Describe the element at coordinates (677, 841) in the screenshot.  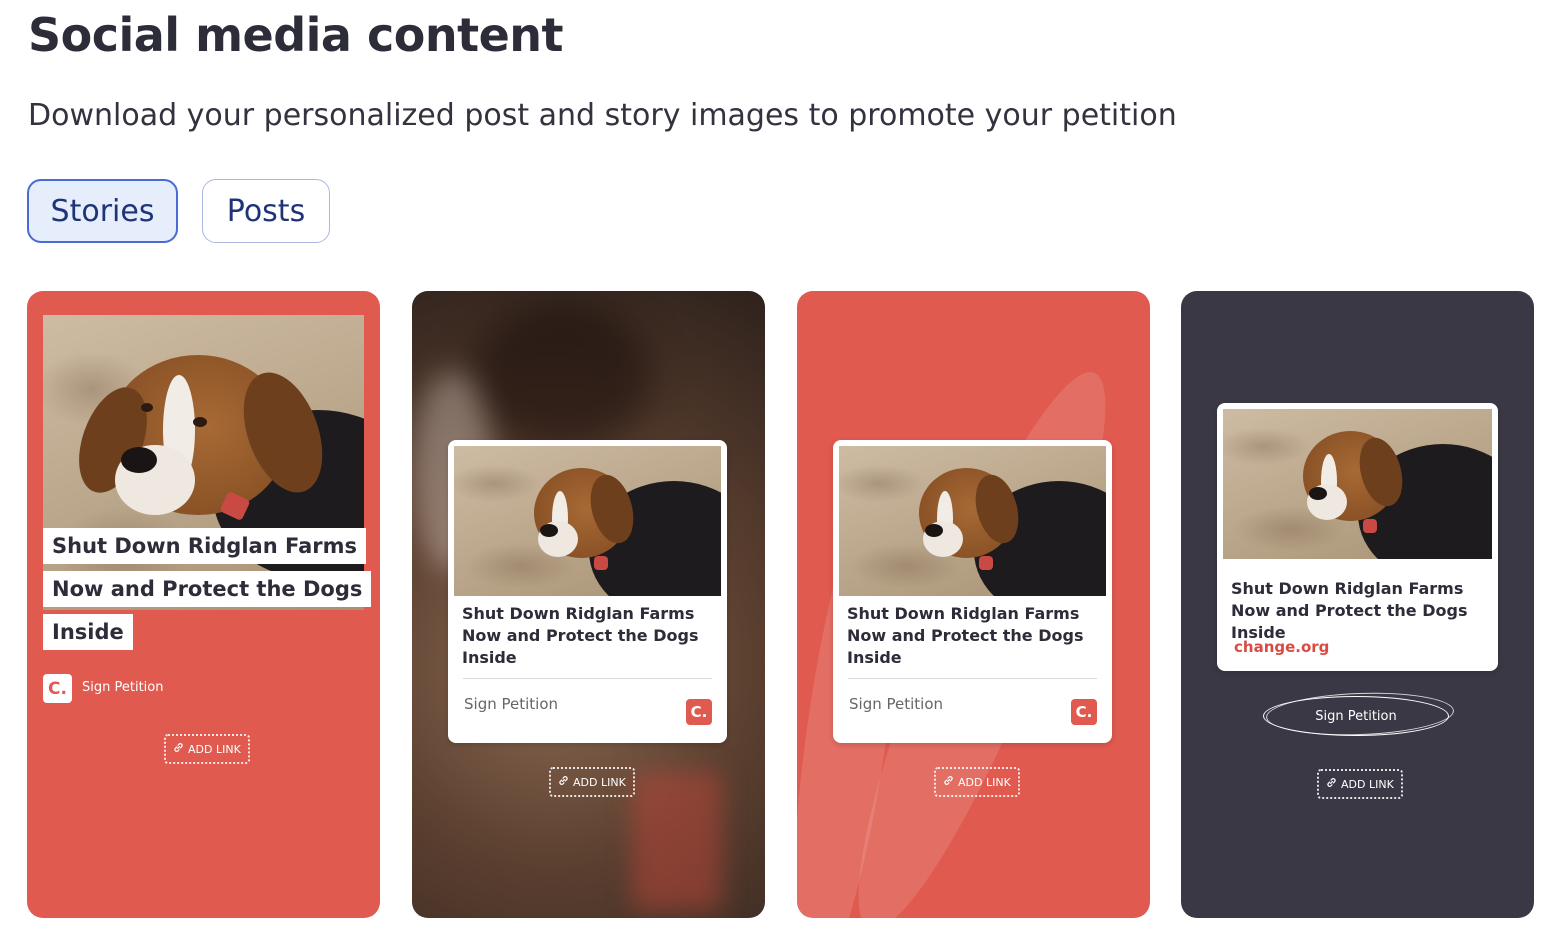
I see `blurred-collar` at that location.